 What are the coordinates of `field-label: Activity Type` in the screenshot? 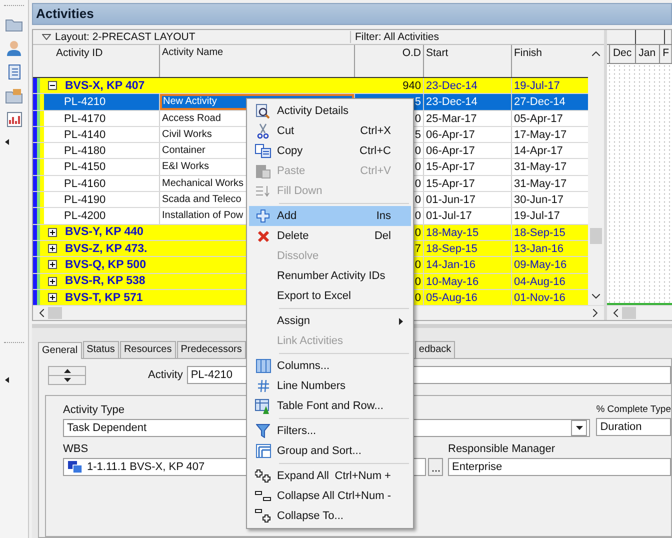 It's located at (94, 410).